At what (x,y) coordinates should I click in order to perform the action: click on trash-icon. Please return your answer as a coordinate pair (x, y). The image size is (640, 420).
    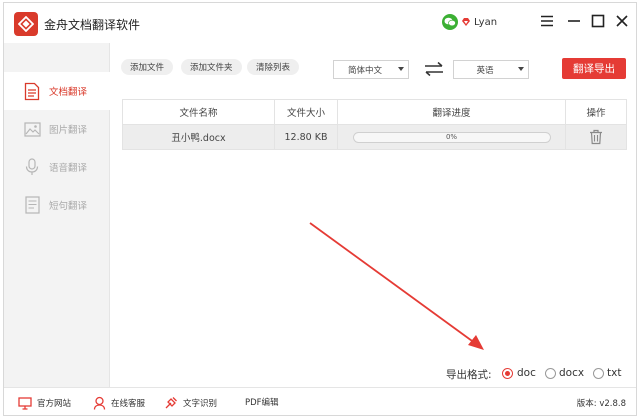
    Looking at the image, I should click on (596, 137).